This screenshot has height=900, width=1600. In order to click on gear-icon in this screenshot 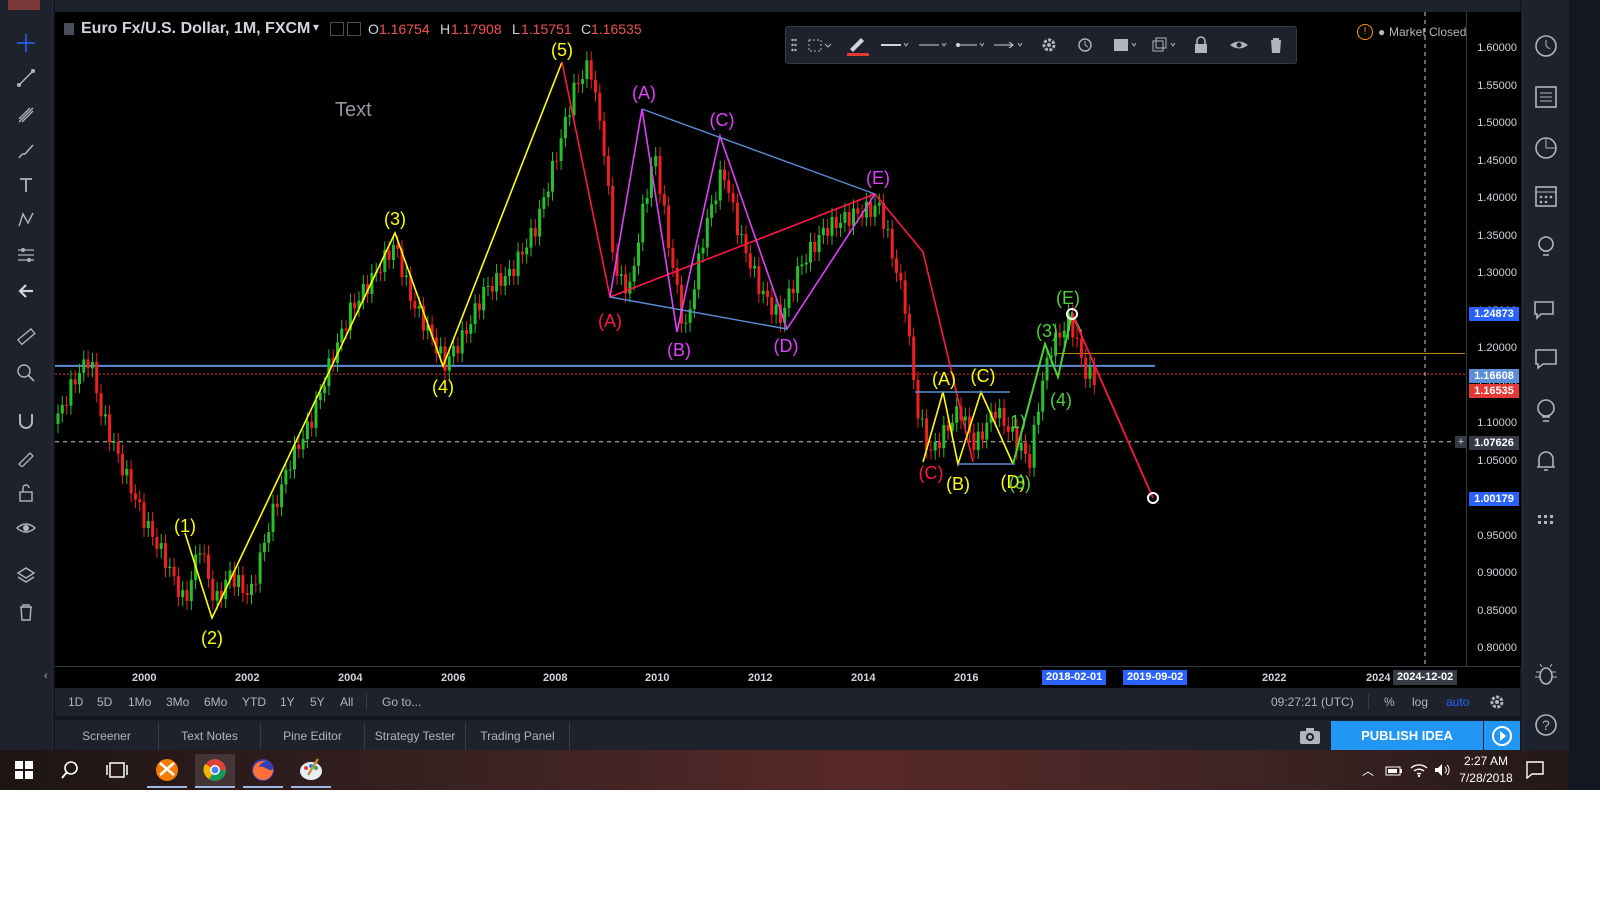, I will do `click(1049, 45)`.